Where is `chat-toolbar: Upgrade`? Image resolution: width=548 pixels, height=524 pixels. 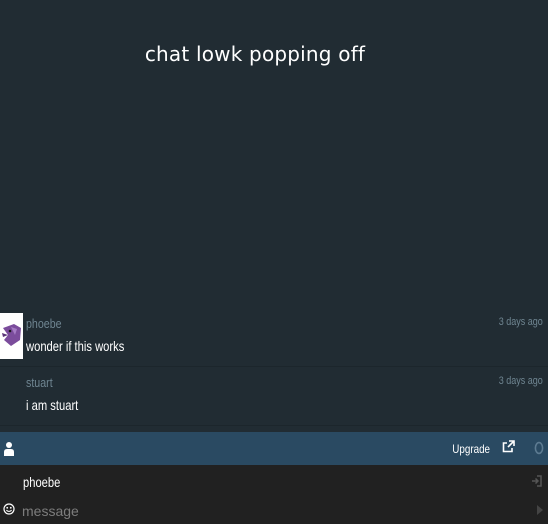
chat-toolbar: Upgrade is located at coordinates (274, 448).